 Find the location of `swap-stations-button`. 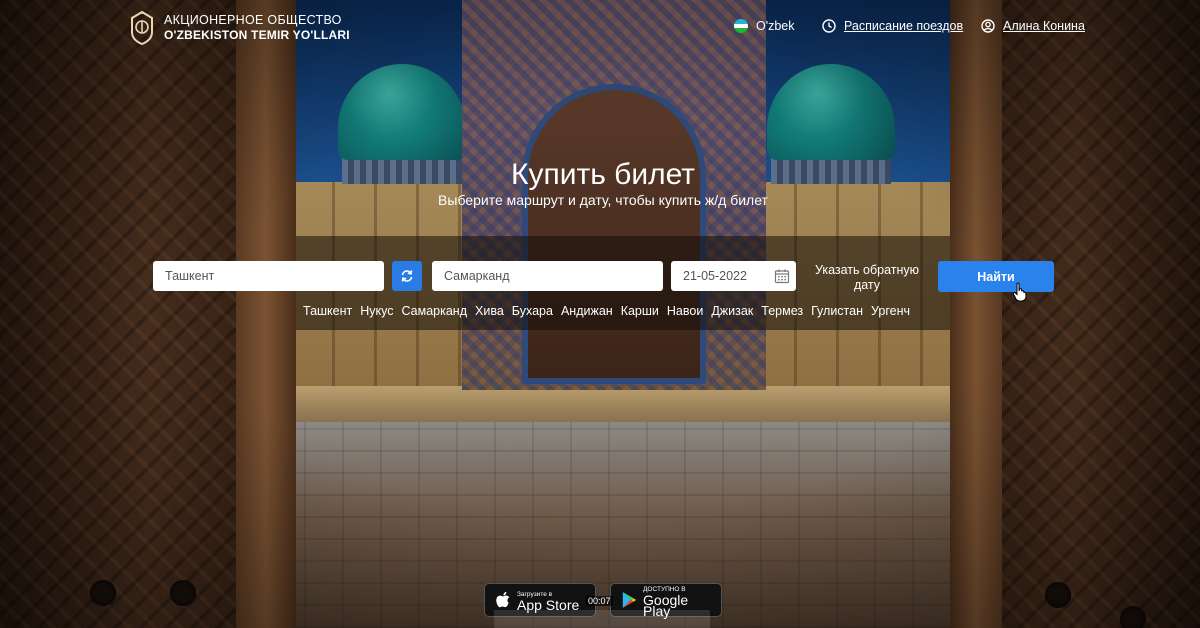

swap-stations-button is located at coordinates (407, 276).